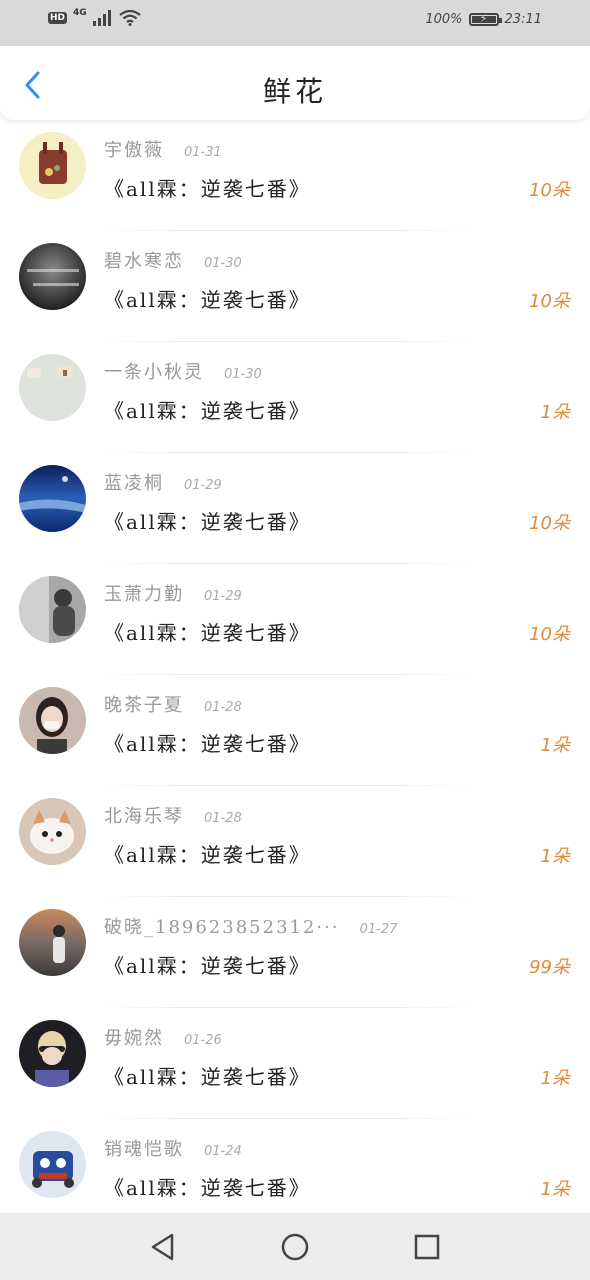  What do you see at coordinates (144, 705) in the screenshot?
I see `username: 晚茶子夏` at bounding box center [144, 705].